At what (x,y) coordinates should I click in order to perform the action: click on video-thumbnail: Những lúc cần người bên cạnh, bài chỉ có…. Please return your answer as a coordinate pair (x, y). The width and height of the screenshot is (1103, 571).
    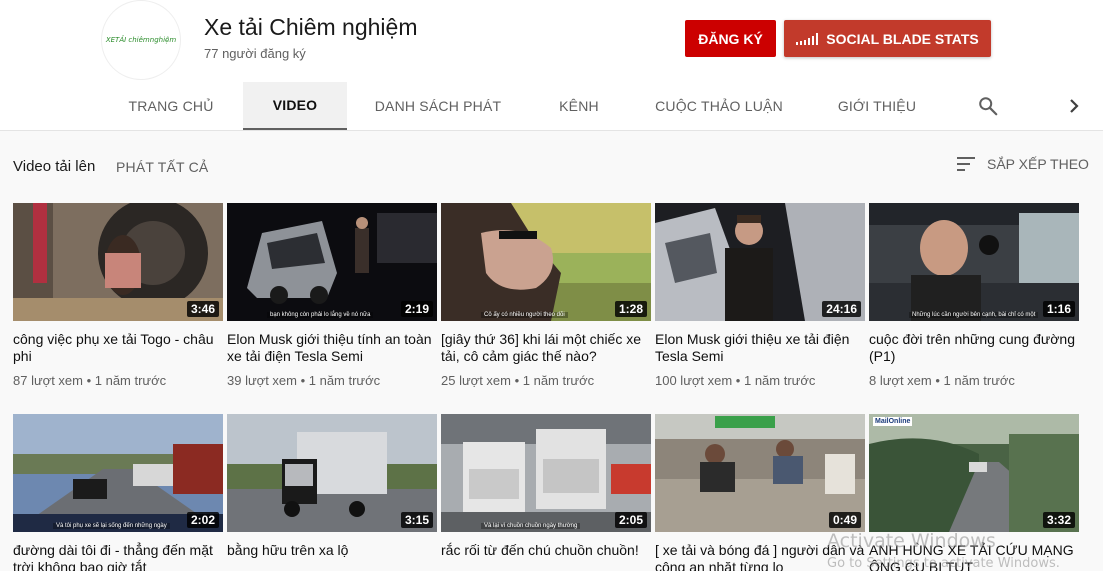
    Looking at the image, I should click on (974, 262).